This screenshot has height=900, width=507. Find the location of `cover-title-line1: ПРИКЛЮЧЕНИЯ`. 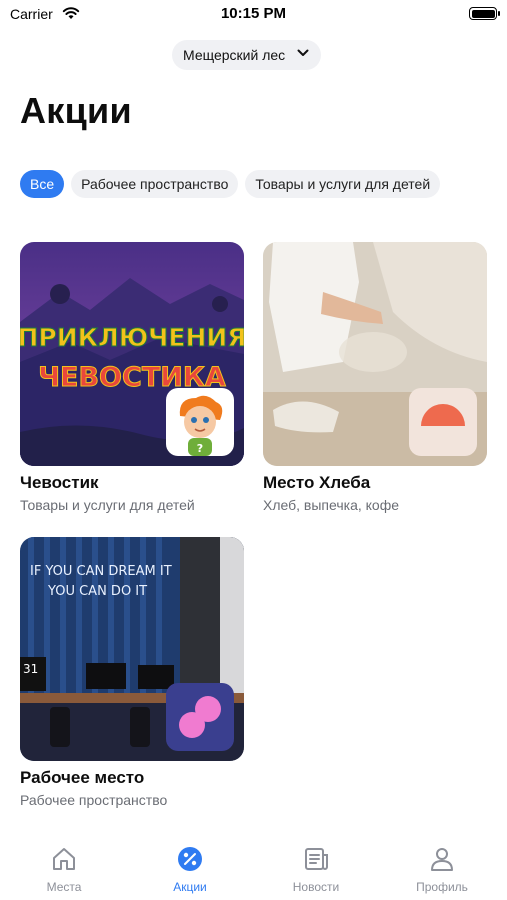

cover-title-line1: ПРИКЛЮЧЕНИЯ is located at coordinates (132, 337).